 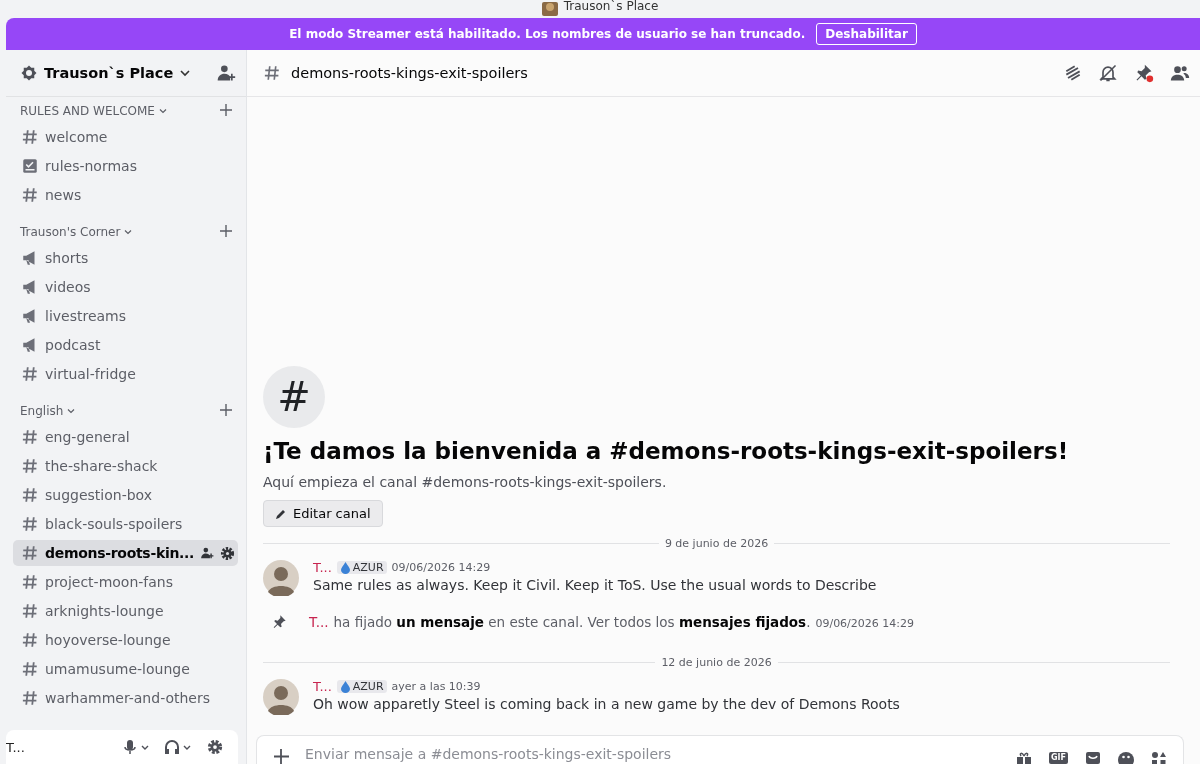 I want to click on message-input: Enviar mensaje a #demons-roots-kings-exit-spoilers GIF, so click(x=720, y=749).